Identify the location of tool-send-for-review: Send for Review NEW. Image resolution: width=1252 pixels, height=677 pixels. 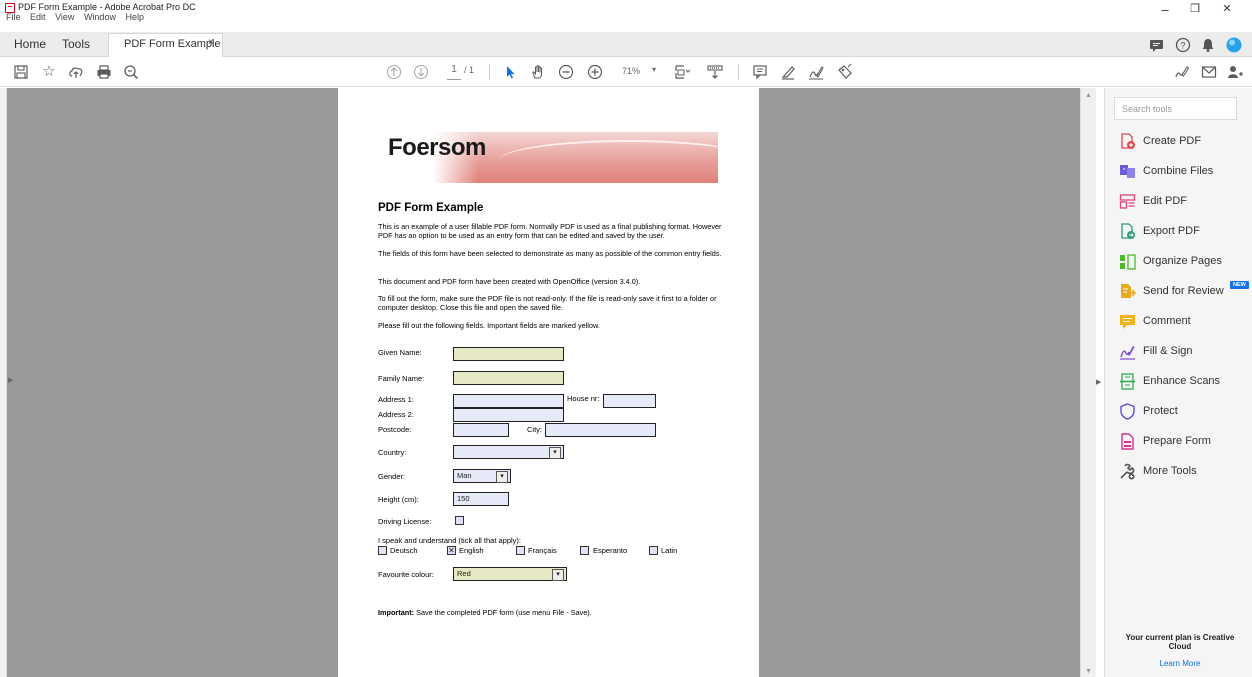
(1184, 292).